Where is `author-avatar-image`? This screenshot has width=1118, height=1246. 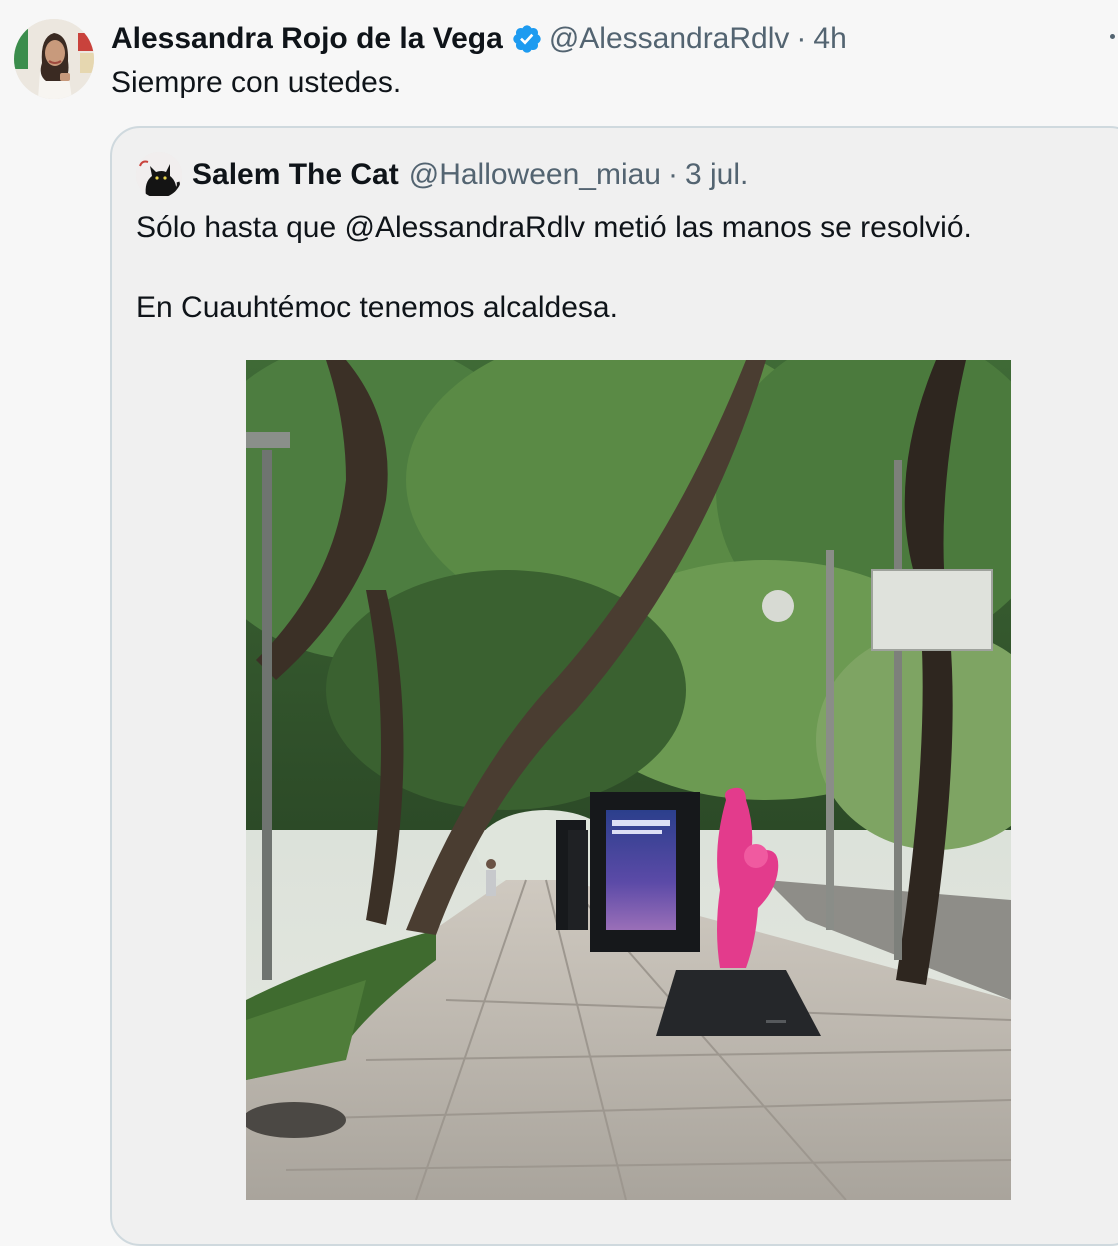
author-avatar-image is located at coordinates (54, 59).